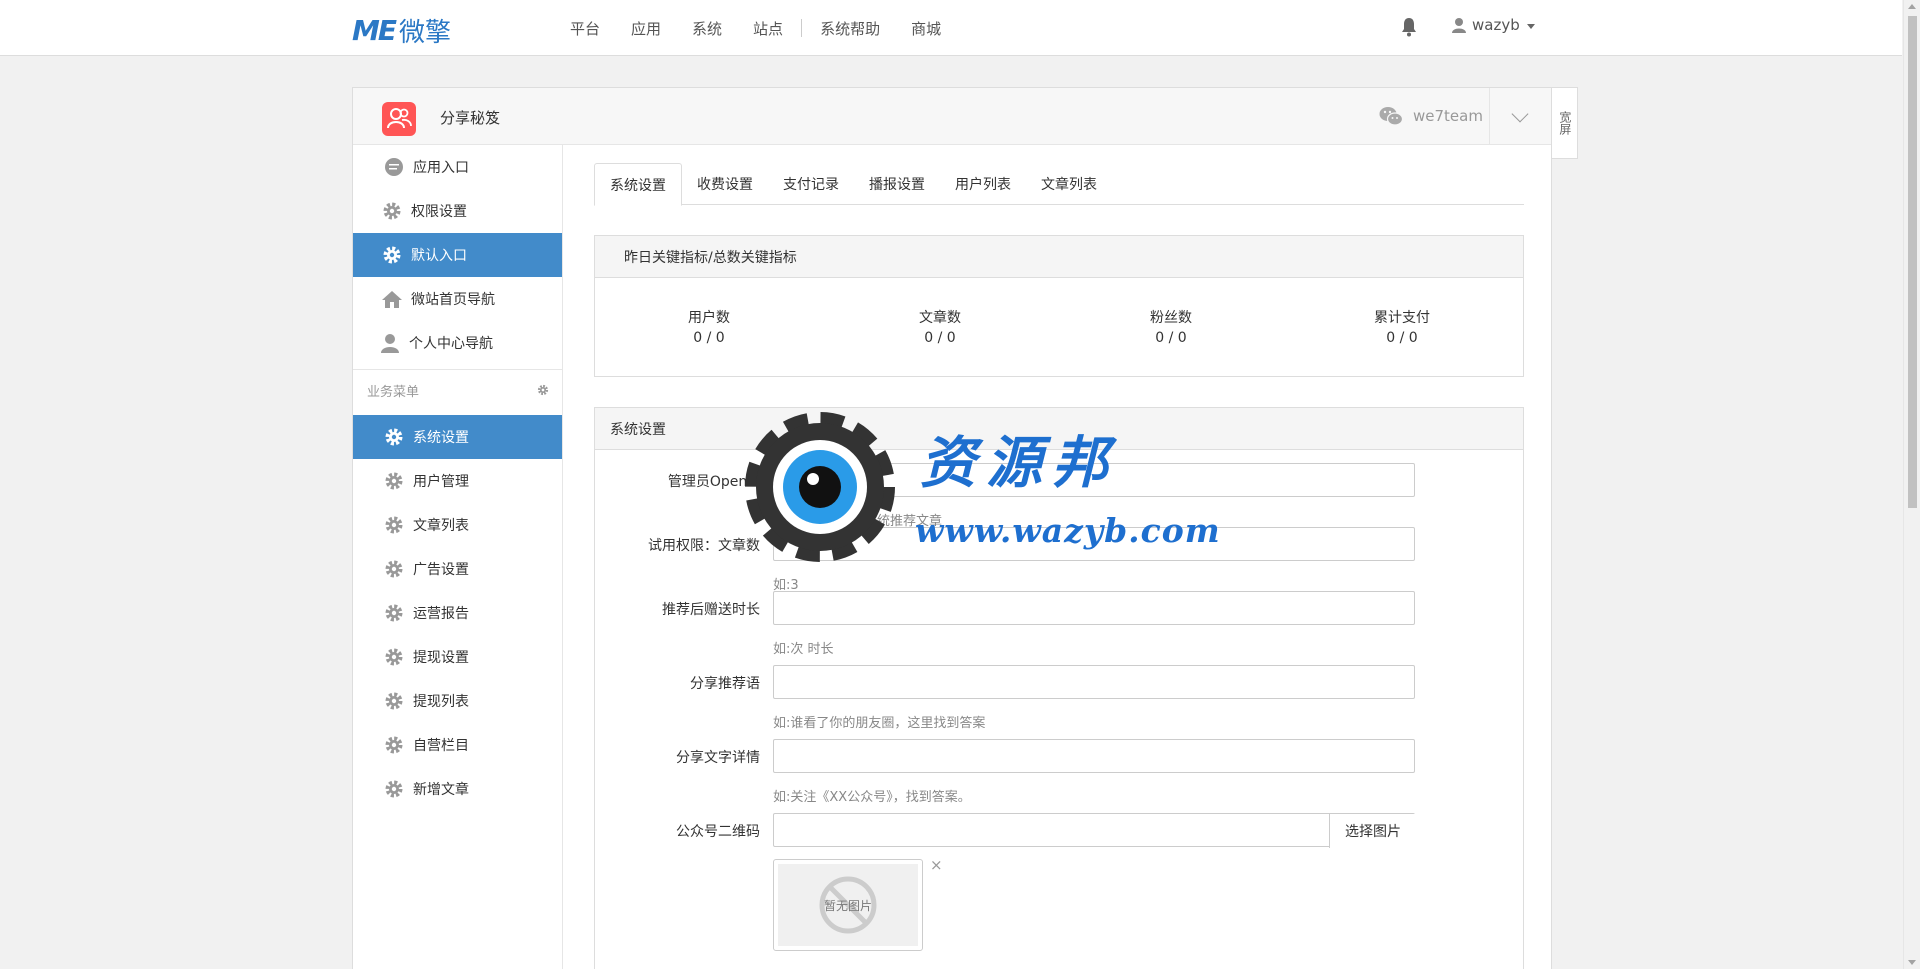 This screenshot has height=969, width=1920. I want to click on account-switcher: we7team, so click(1431, 116).